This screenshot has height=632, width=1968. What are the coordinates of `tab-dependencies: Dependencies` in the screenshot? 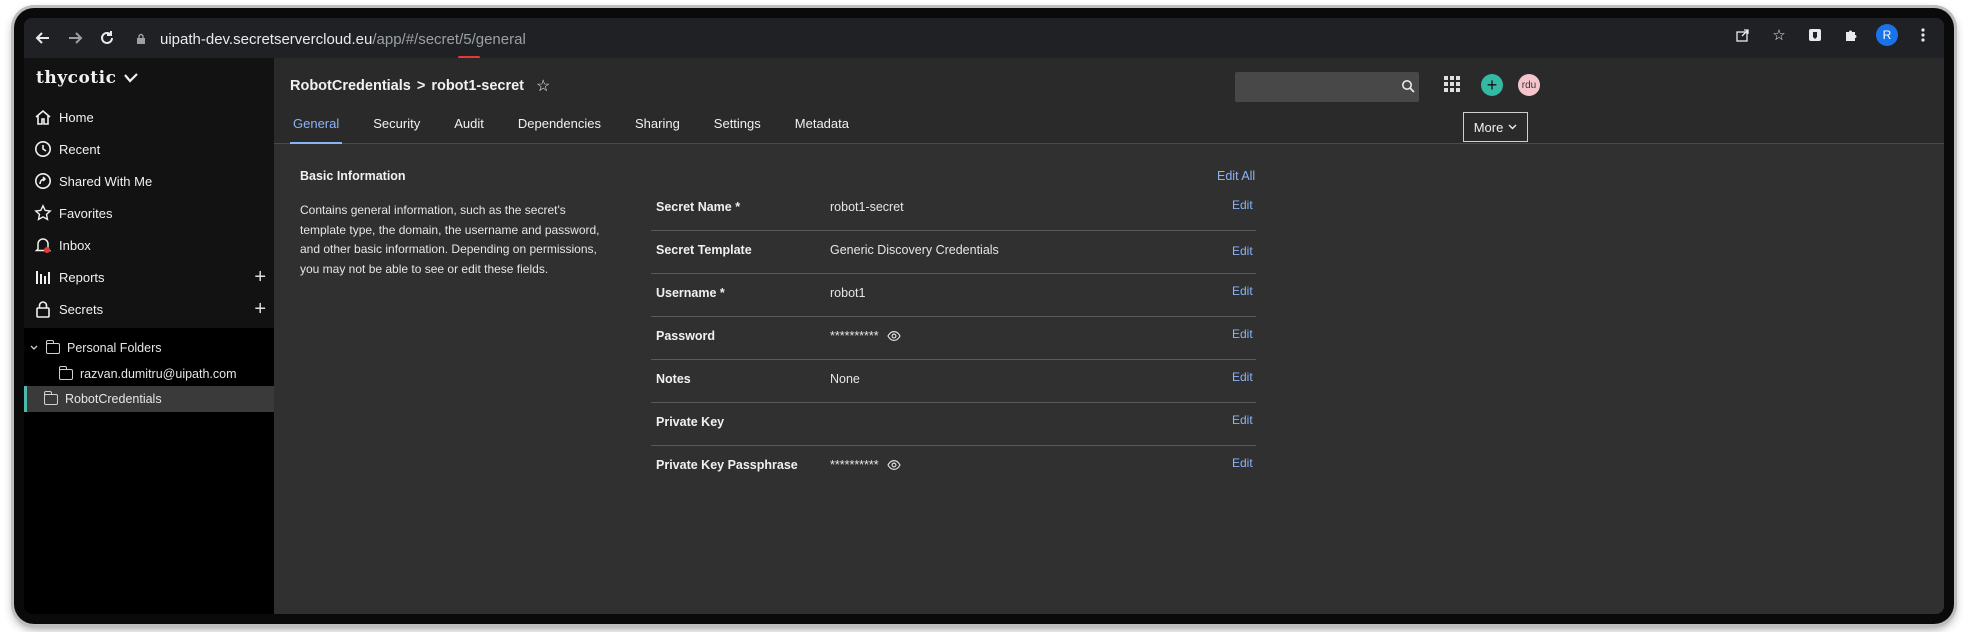 It's located at (559, 127).